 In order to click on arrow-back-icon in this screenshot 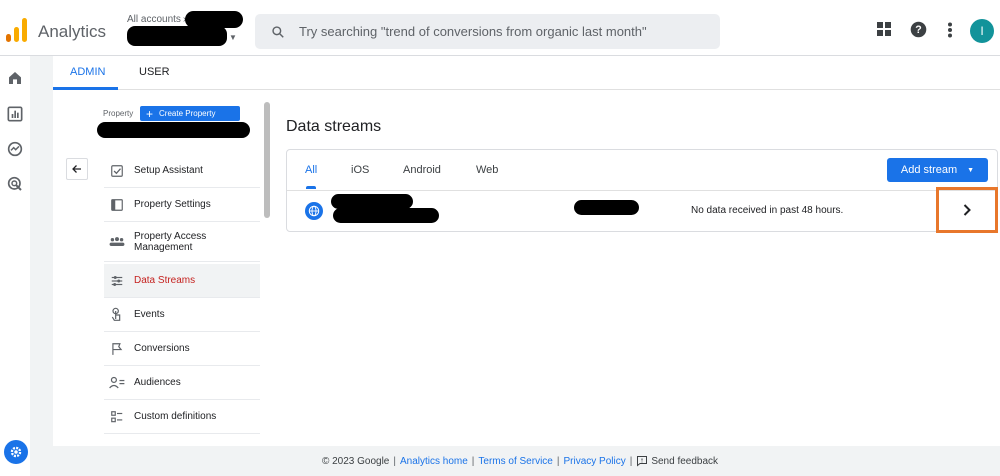, I will do `click(76, 169)`.